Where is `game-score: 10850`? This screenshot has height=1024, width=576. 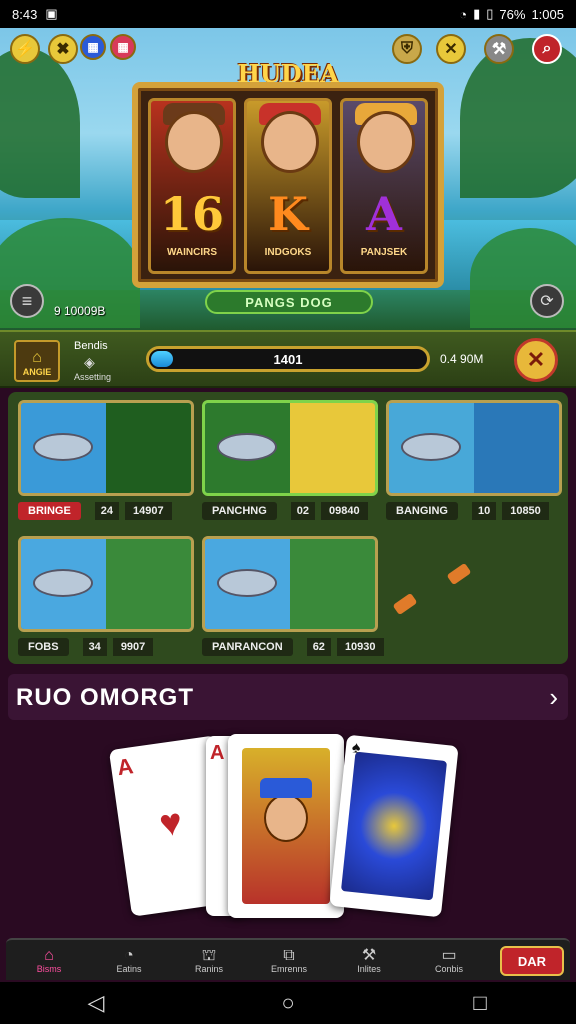 game-score: 10850 is located at coordinates (525, 511).